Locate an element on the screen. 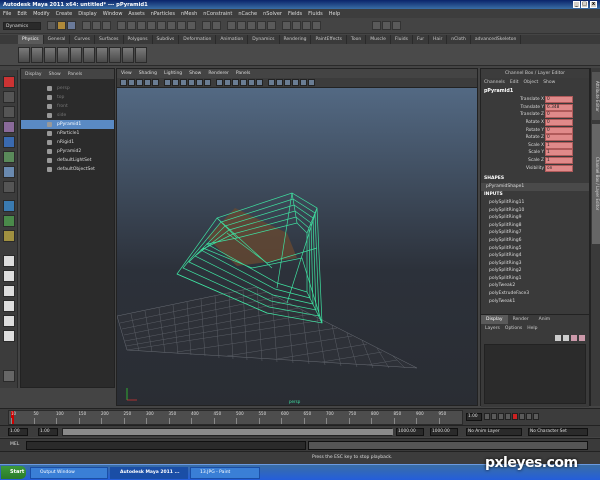  open-scene-icon is located at coordinates (61, 25).